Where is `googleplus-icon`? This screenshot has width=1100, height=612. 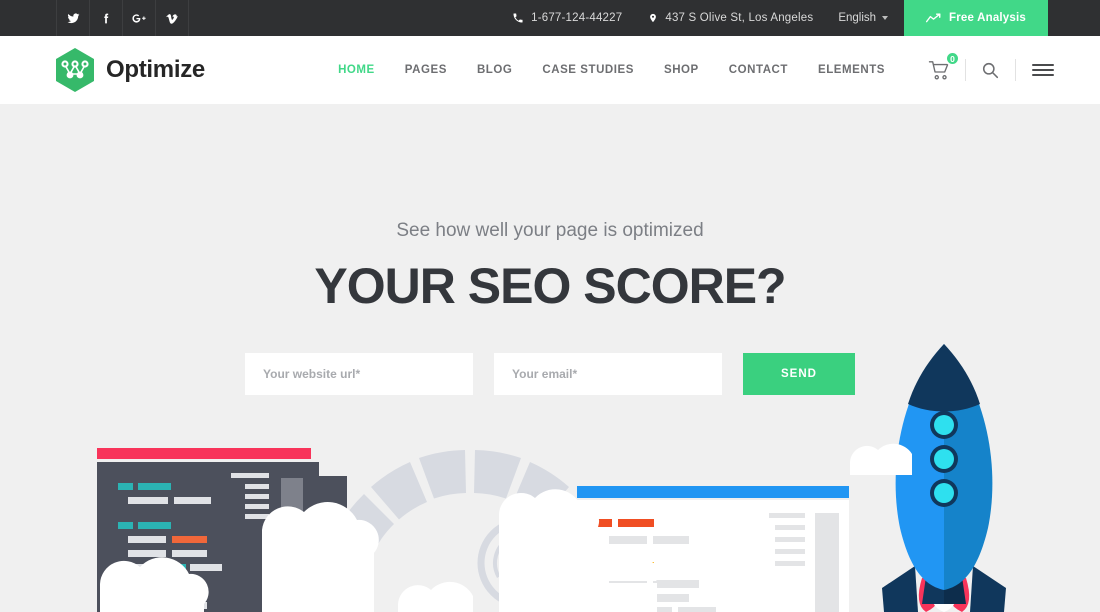 googleplus-icon is located at coordinates (139, 18).